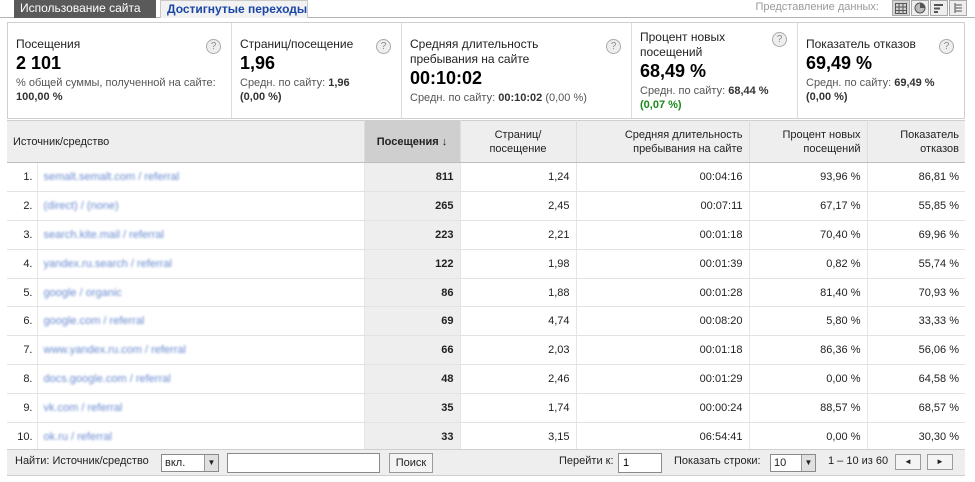  I want to click on source-link: yandex.ru.search / referral, so click(108, 264).